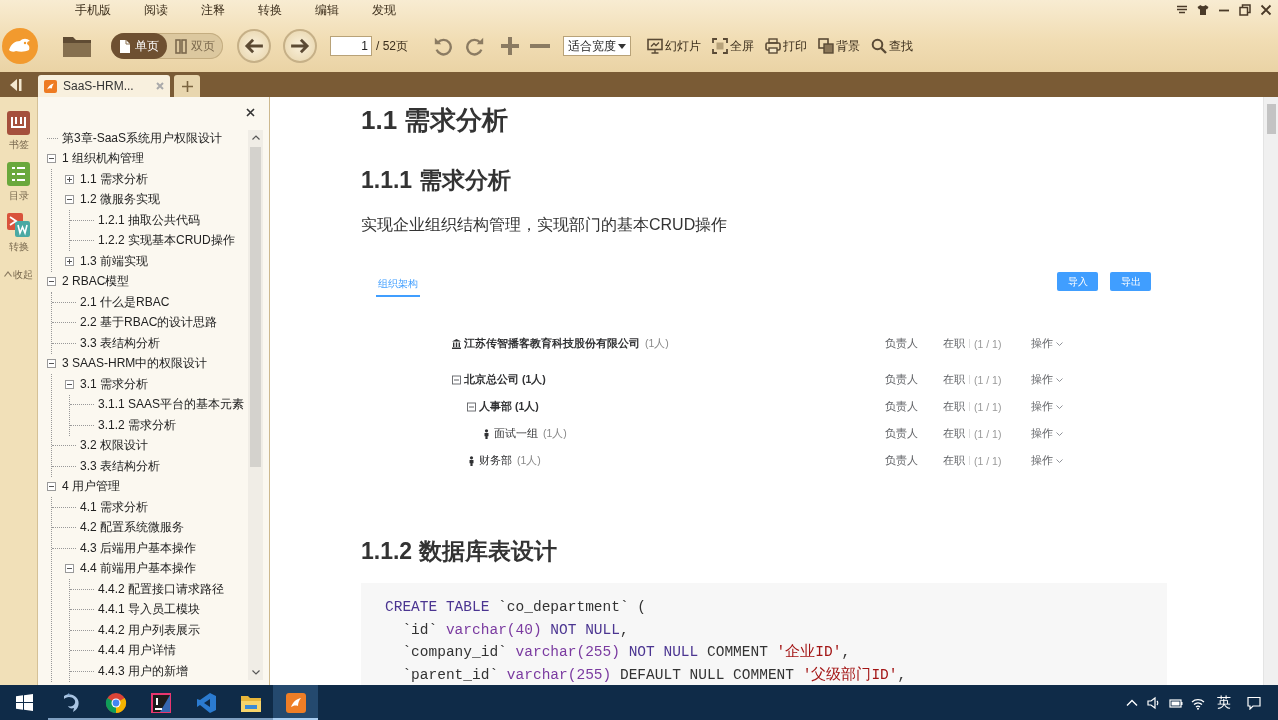 This screenshot has height=720, width=1278. What do you see at coordinates (166, 241) in the screenshot?
I see `toc-item: 1.2.2 实现基本CRUD操作` at bounding box center [166, 241].